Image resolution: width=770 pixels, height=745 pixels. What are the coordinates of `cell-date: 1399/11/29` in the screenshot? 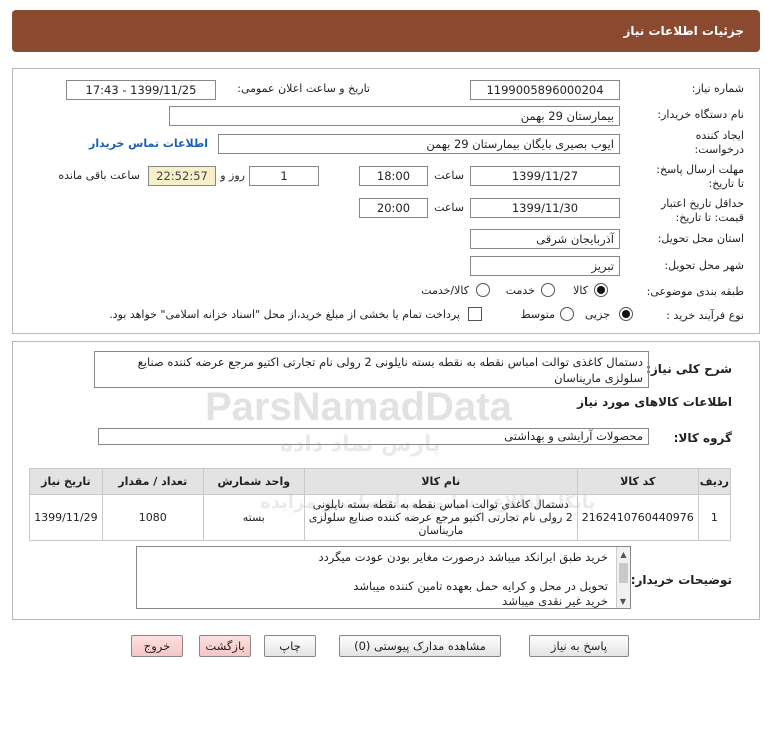 It's located at (66, 517).